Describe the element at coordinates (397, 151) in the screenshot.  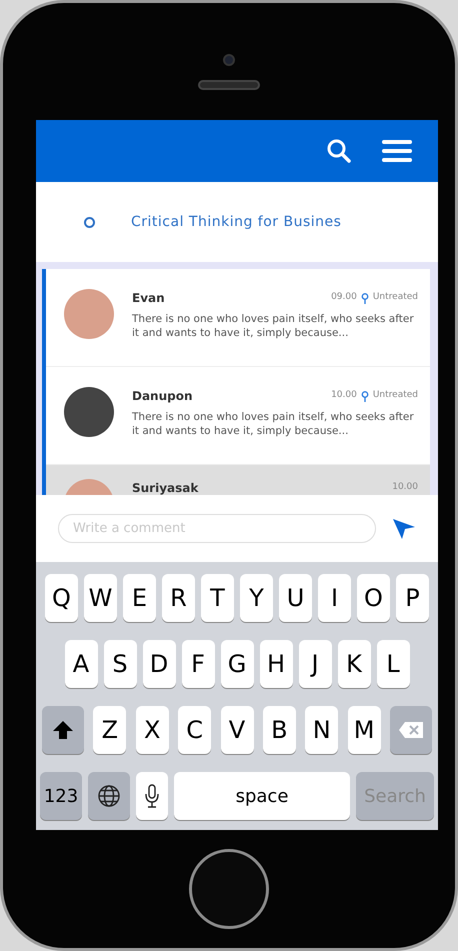
I see `menu-icon` at that location.